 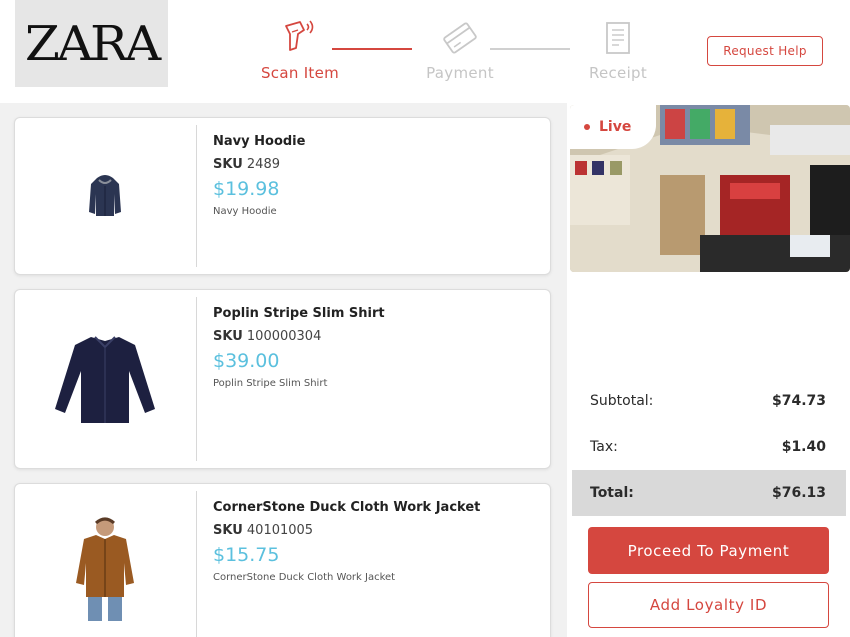 I want to click on barcode-scanner-icon, so click(x=300, y=38).